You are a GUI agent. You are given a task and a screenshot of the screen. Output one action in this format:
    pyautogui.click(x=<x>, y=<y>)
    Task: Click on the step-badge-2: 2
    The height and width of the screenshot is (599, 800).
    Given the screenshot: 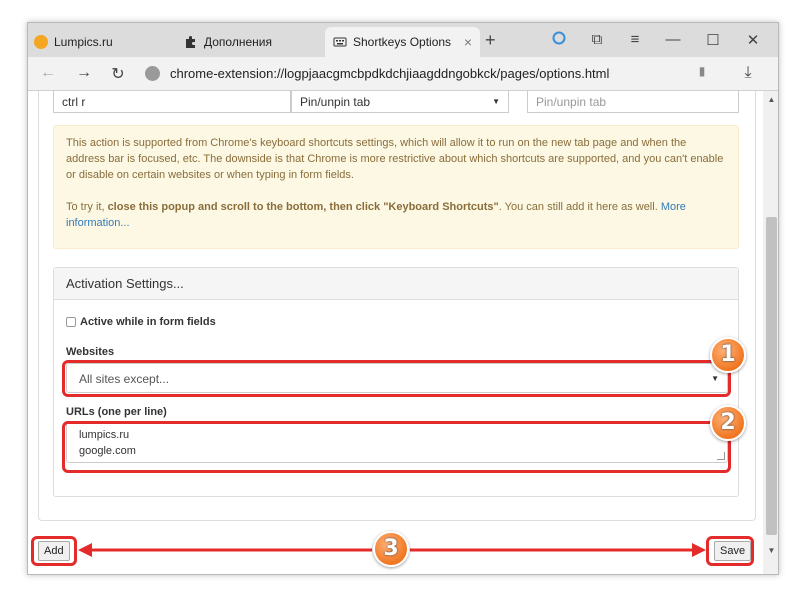 What is the action you would take?
    pyautogui.click(x=728, y=423)
    